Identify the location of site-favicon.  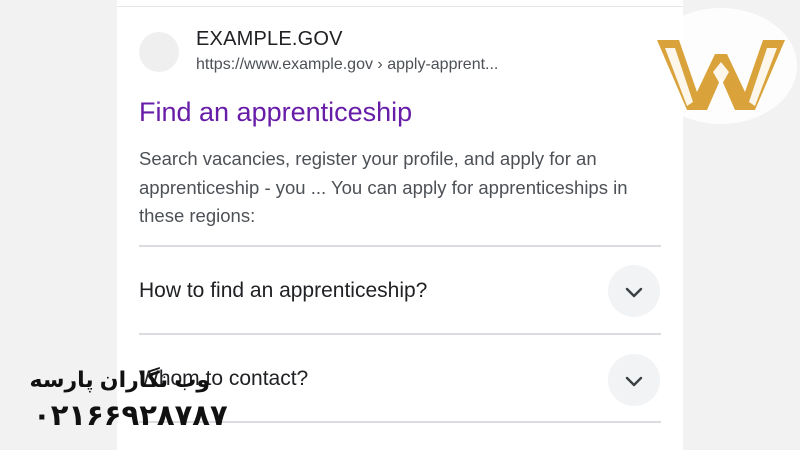
(159, 52).